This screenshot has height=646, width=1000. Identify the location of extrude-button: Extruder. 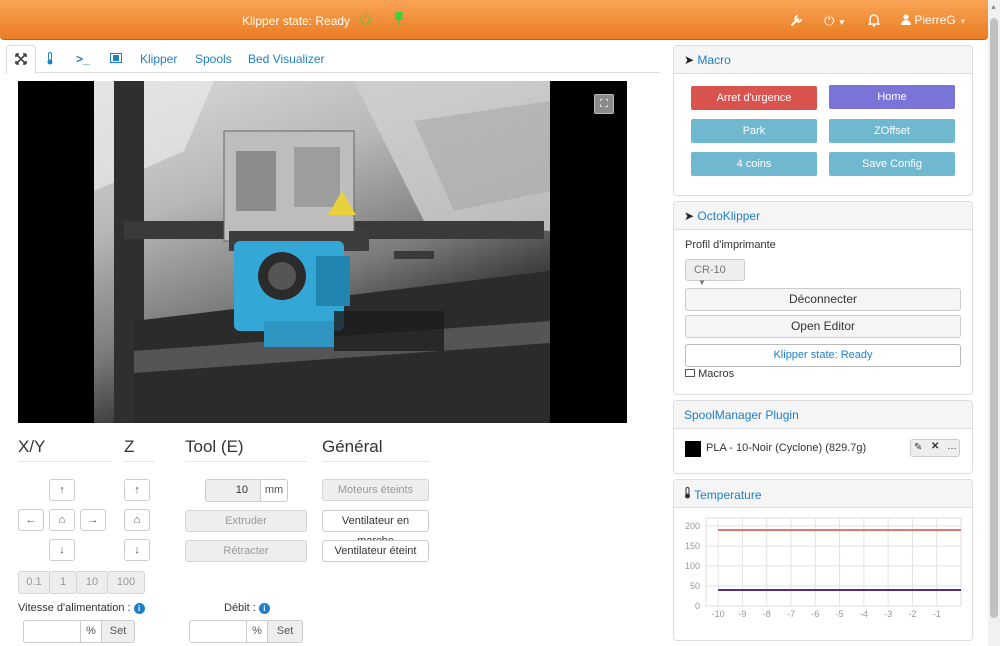
(246, 521).